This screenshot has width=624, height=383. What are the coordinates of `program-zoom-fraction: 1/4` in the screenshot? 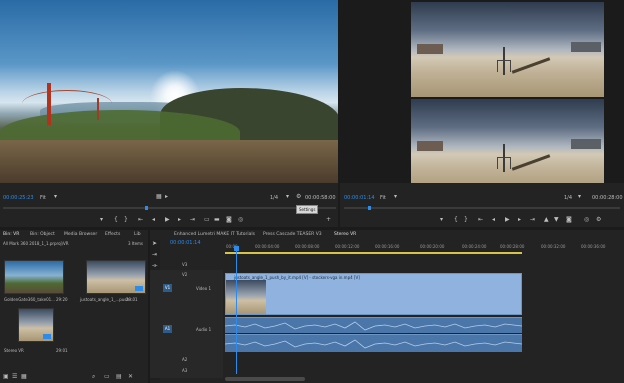 It's located at (568, 198).